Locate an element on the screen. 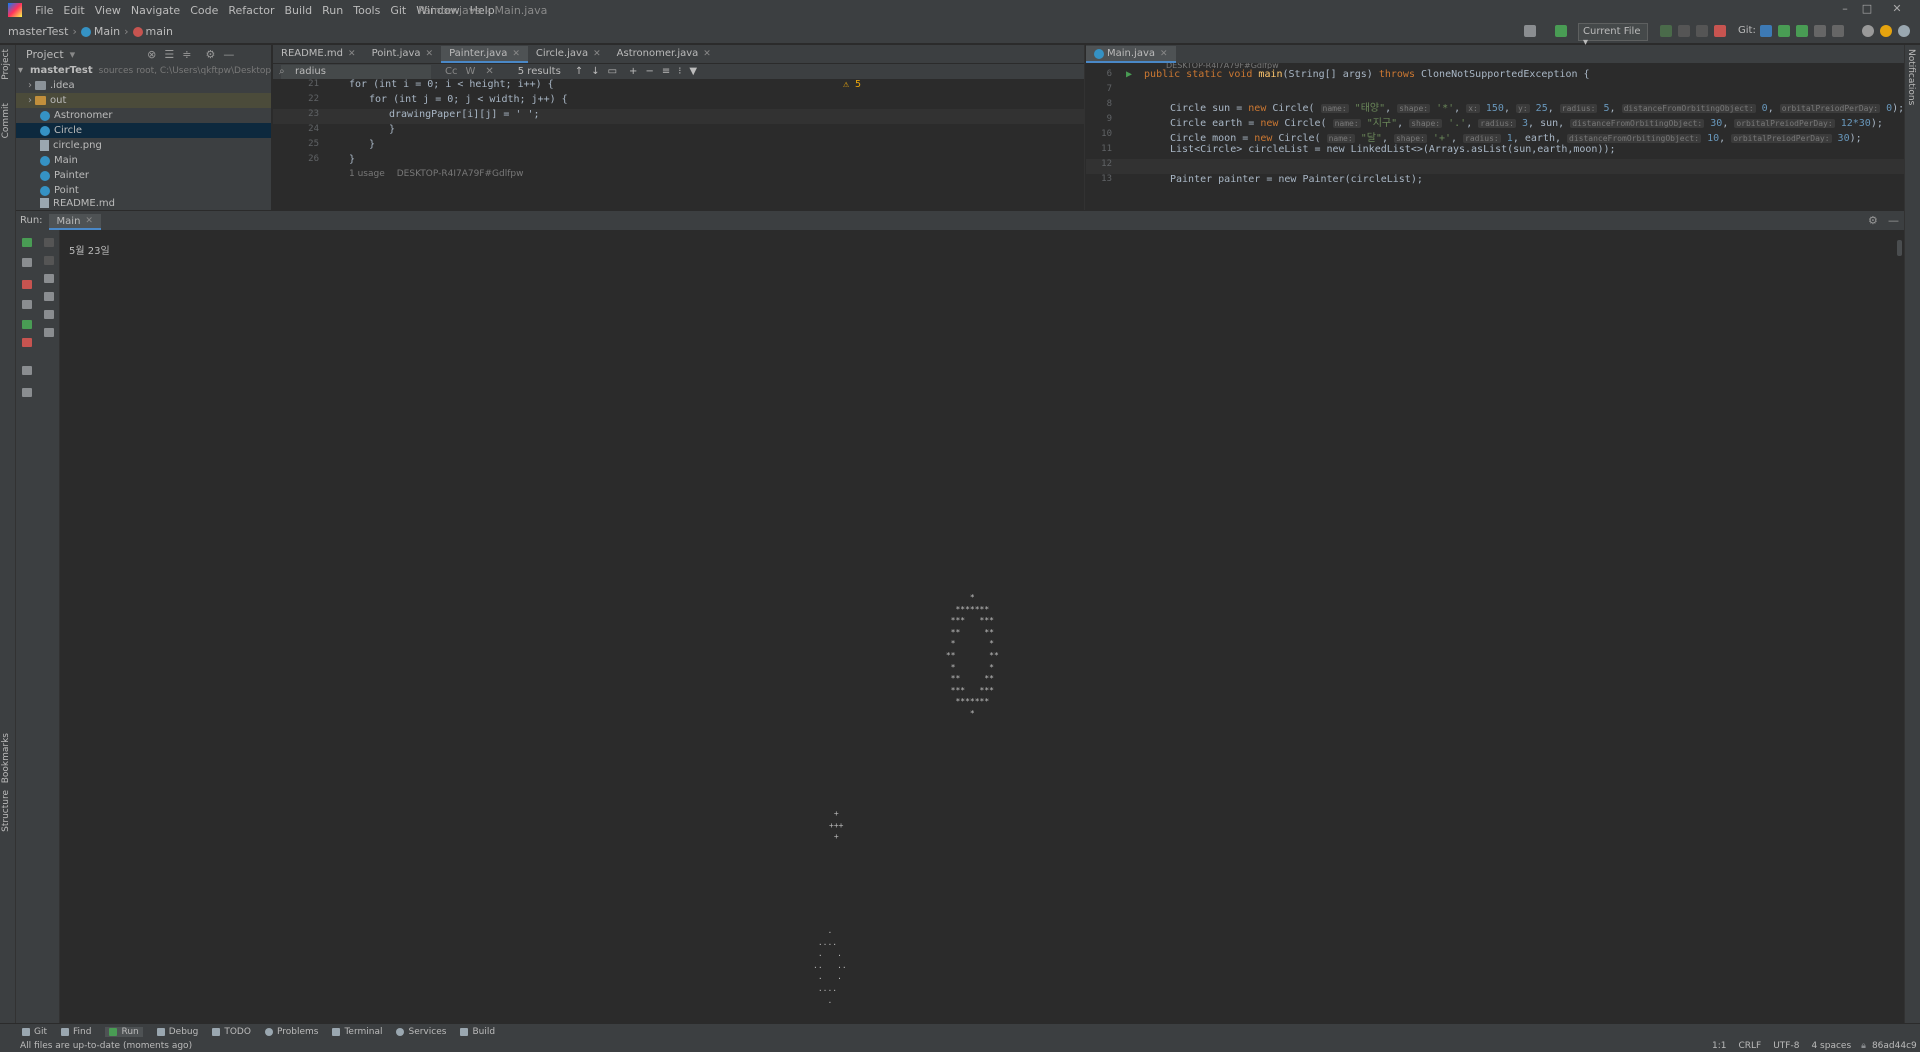 This screenshot has width=1920, height=1052. code-line: 7 is located at coordinates (1495, 91).